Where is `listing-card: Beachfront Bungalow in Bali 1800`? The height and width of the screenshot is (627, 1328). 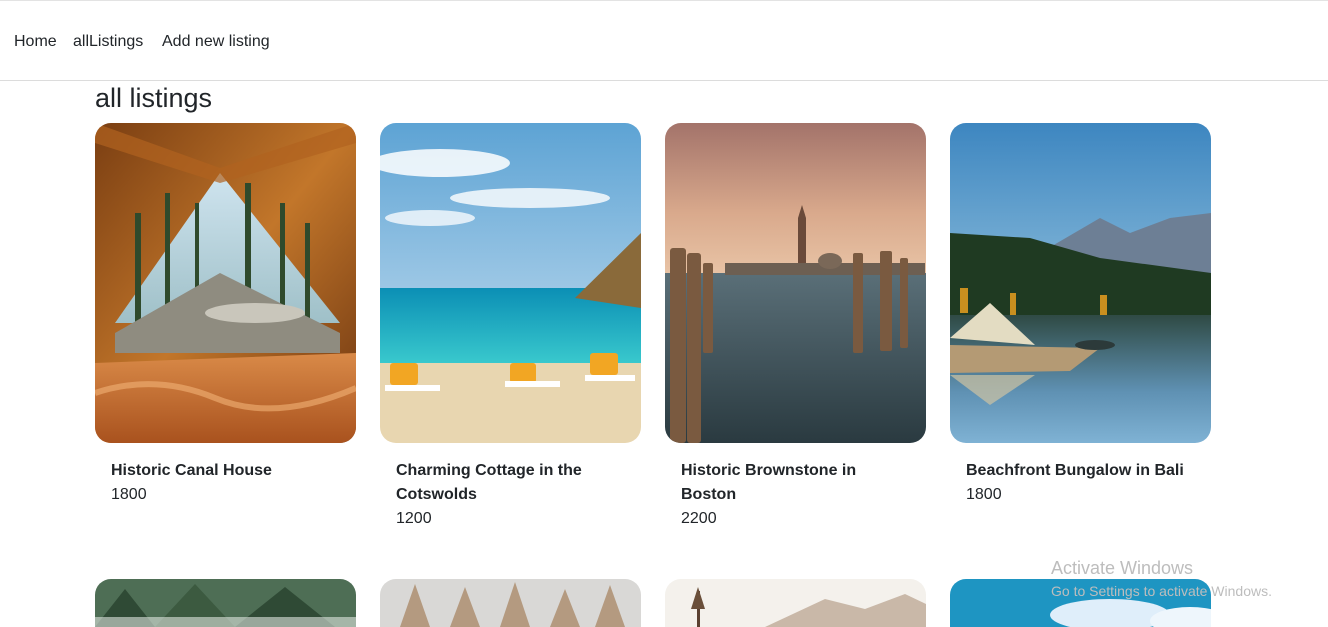 listing-card: Beachfront Bungalow in Bali 1800 is located at coordinates (1080, 315).